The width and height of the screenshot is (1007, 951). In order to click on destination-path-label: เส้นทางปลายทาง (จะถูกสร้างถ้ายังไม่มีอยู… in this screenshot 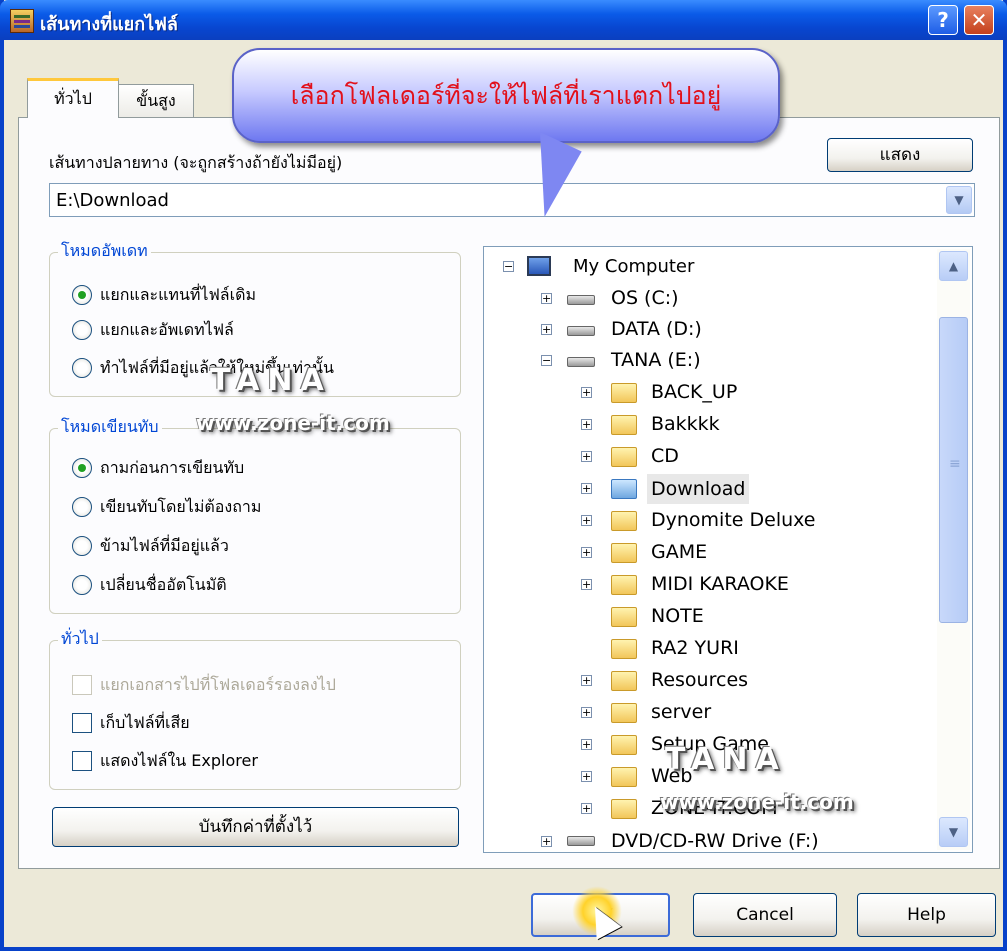, I will do `click(196, 162)`.